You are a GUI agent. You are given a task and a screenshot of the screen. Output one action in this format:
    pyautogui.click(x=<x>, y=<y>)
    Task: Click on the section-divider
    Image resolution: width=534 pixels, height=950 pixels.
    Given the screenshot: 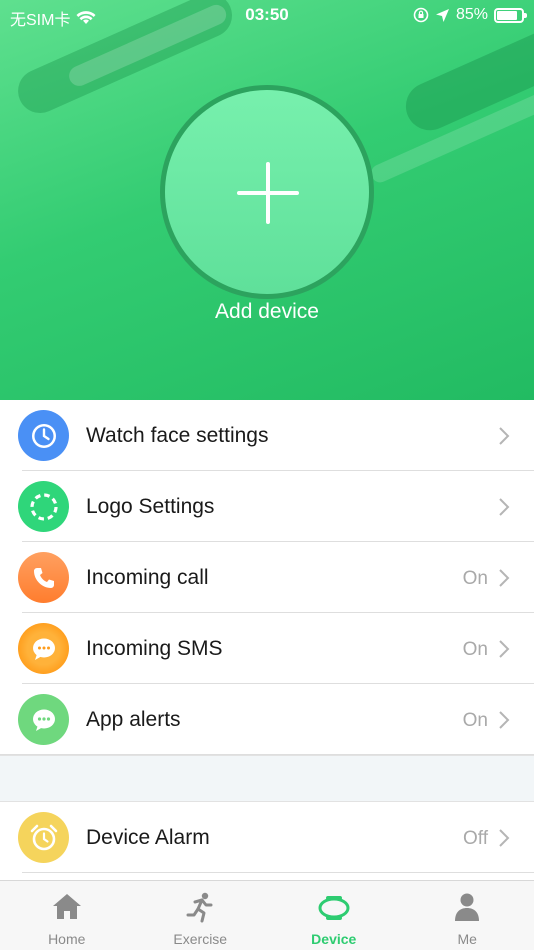 What is the action you would take?
    pyautogui.click(x=267, y=778)
    